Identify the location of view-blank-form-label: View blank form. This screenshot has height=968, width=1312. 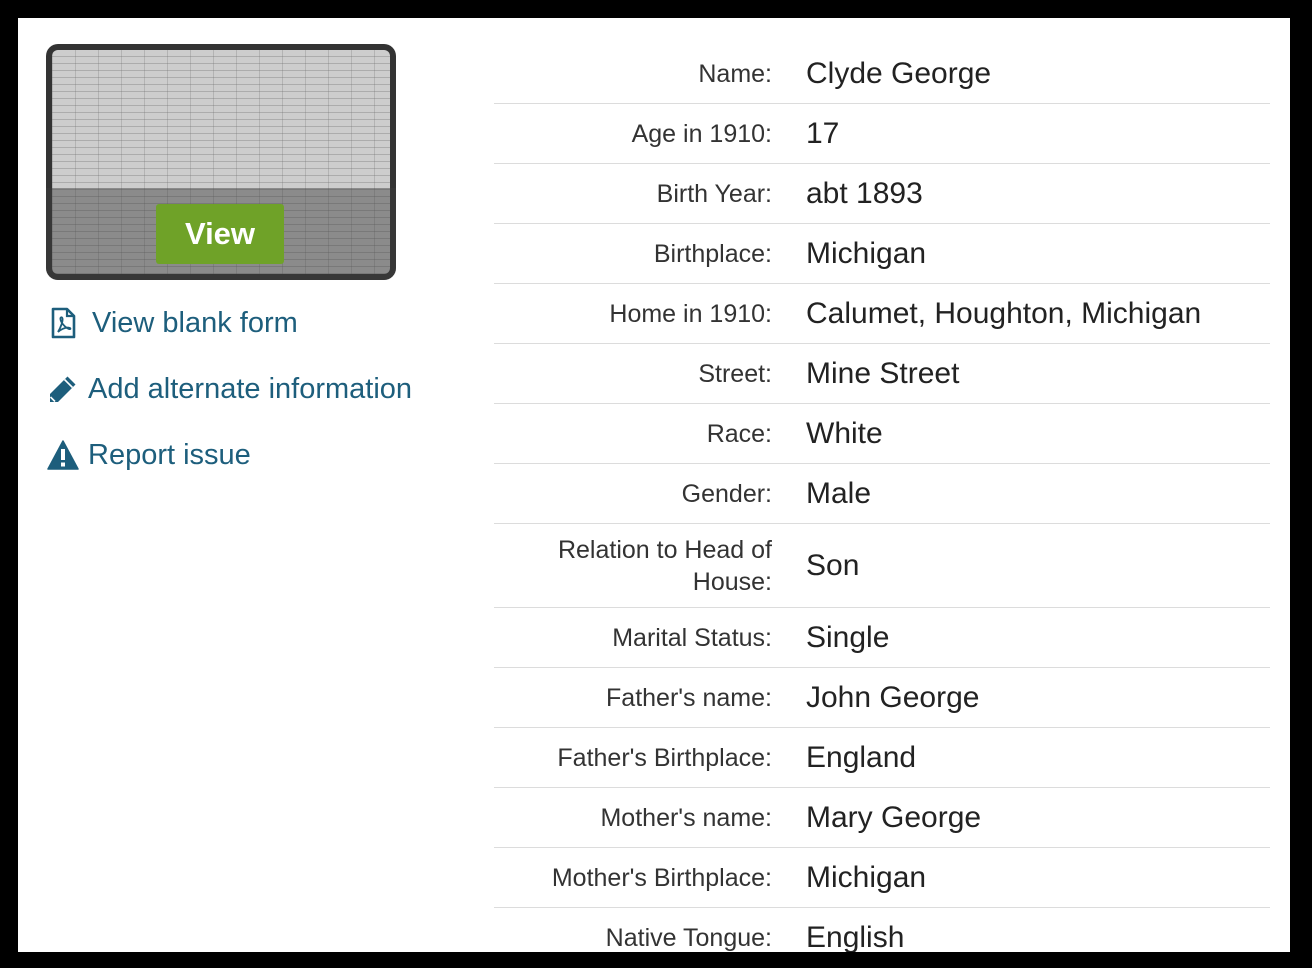
(195, 322).